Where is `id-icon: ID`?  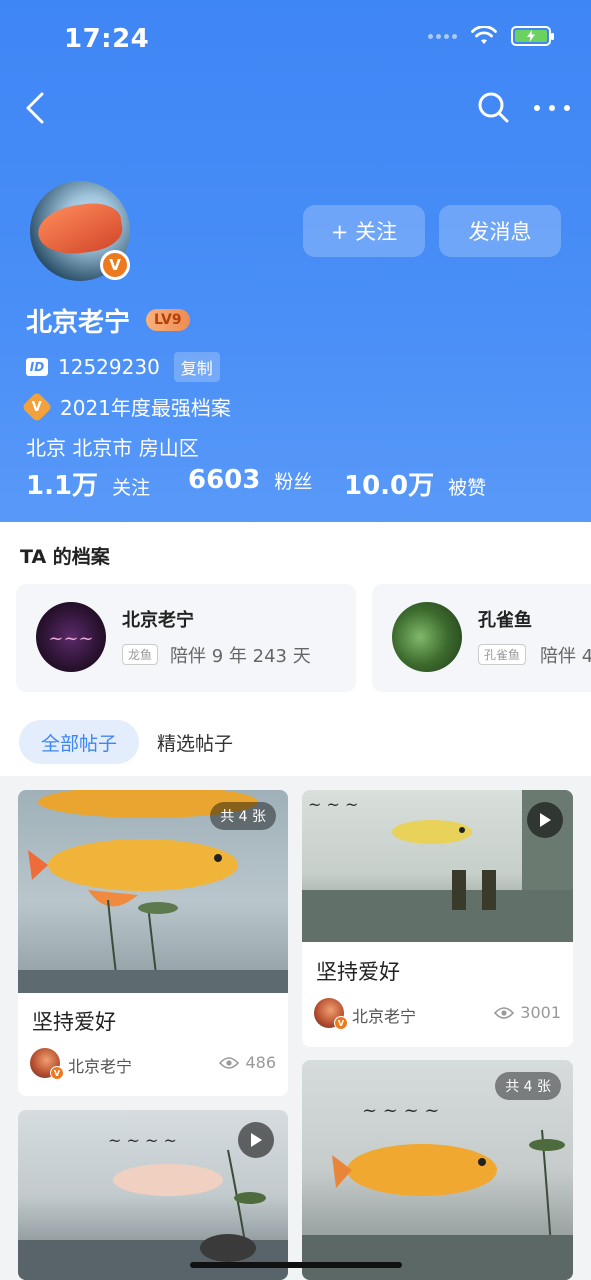
id-icon: ID is located at coordinates (37, 367).